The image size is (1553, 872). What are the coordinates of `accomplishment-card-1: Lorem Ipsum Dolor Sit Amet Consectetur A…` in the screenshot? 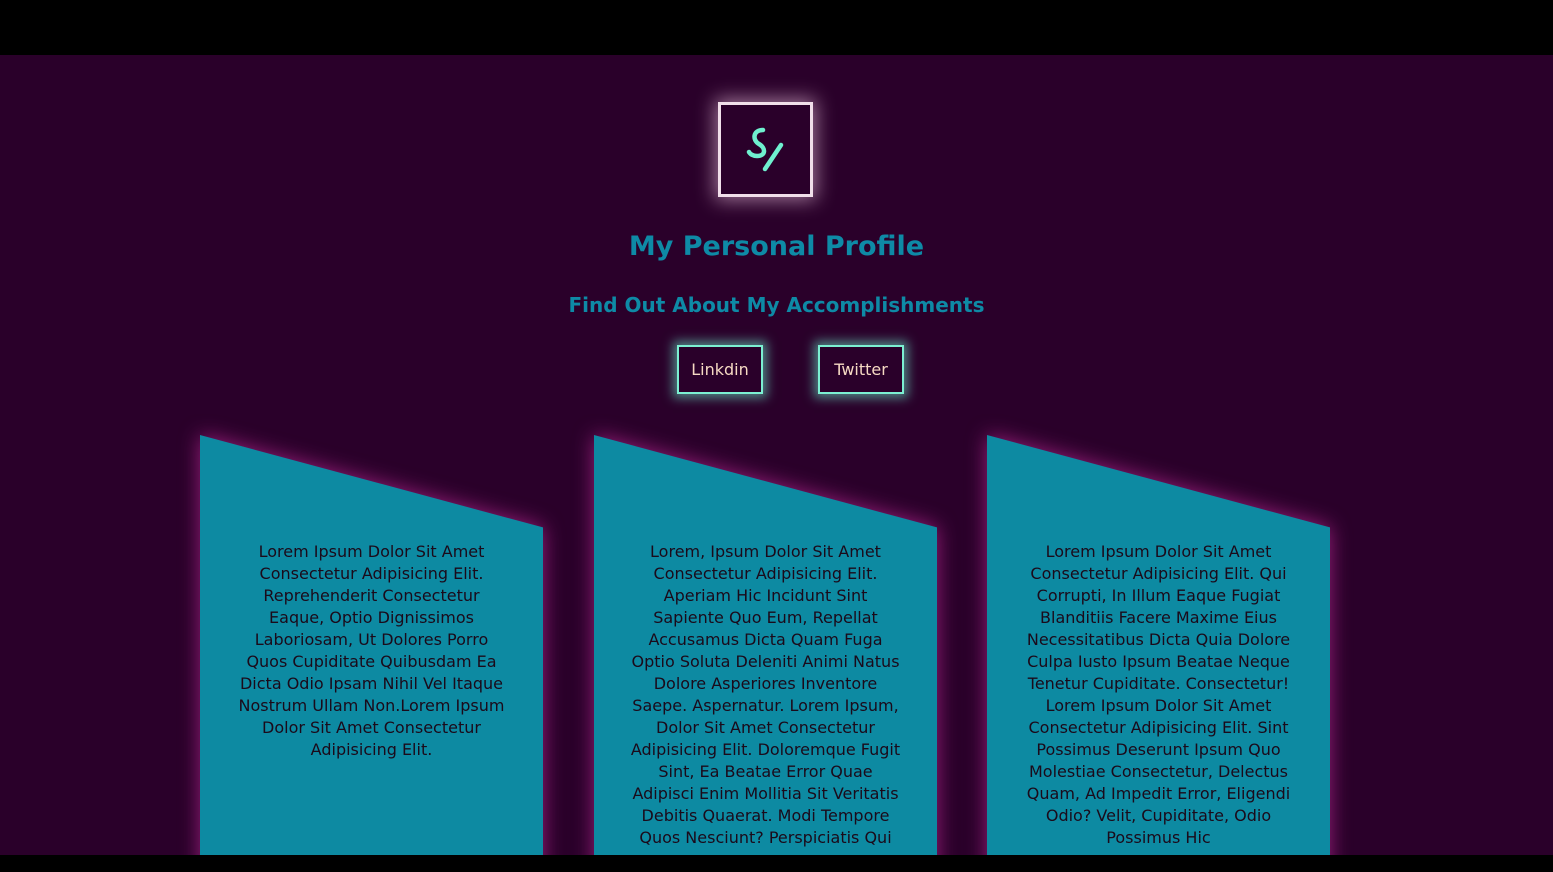 It's located at (371, 645).